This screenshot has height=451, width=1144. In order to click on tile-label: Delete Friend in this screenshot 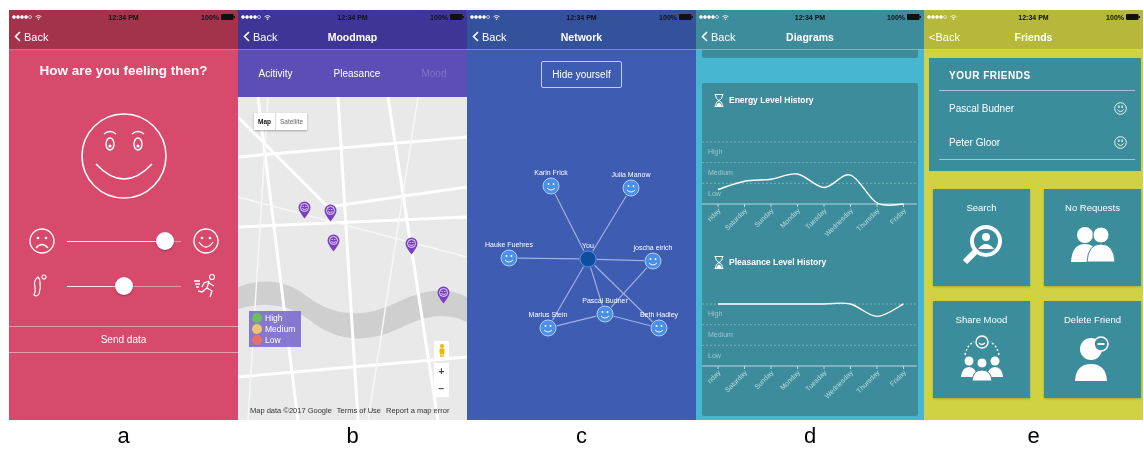, I will do `click(1092, 319)`.